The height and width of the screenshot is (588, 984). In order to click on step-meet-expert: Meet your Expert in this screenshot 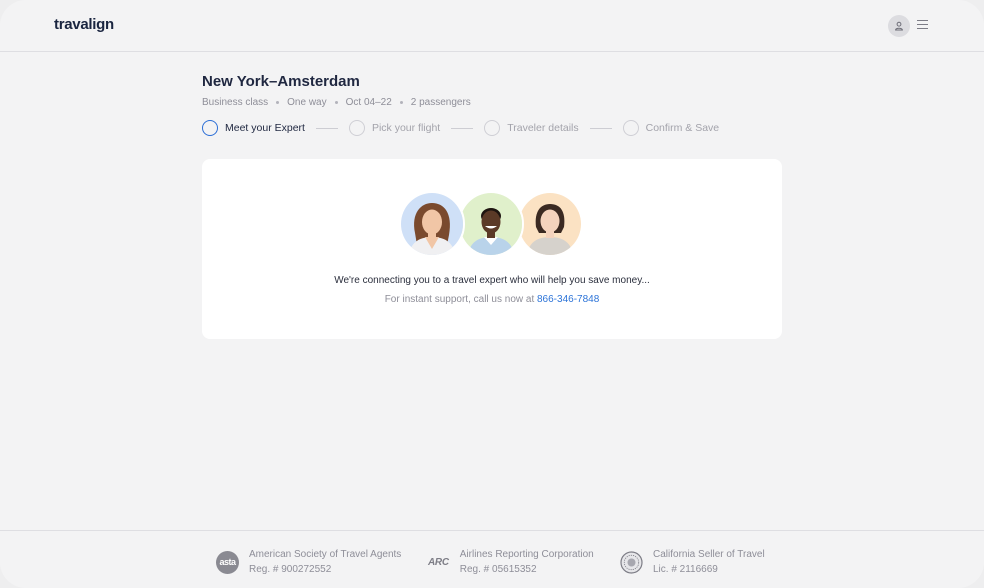, I will do `click(253, 128)`.